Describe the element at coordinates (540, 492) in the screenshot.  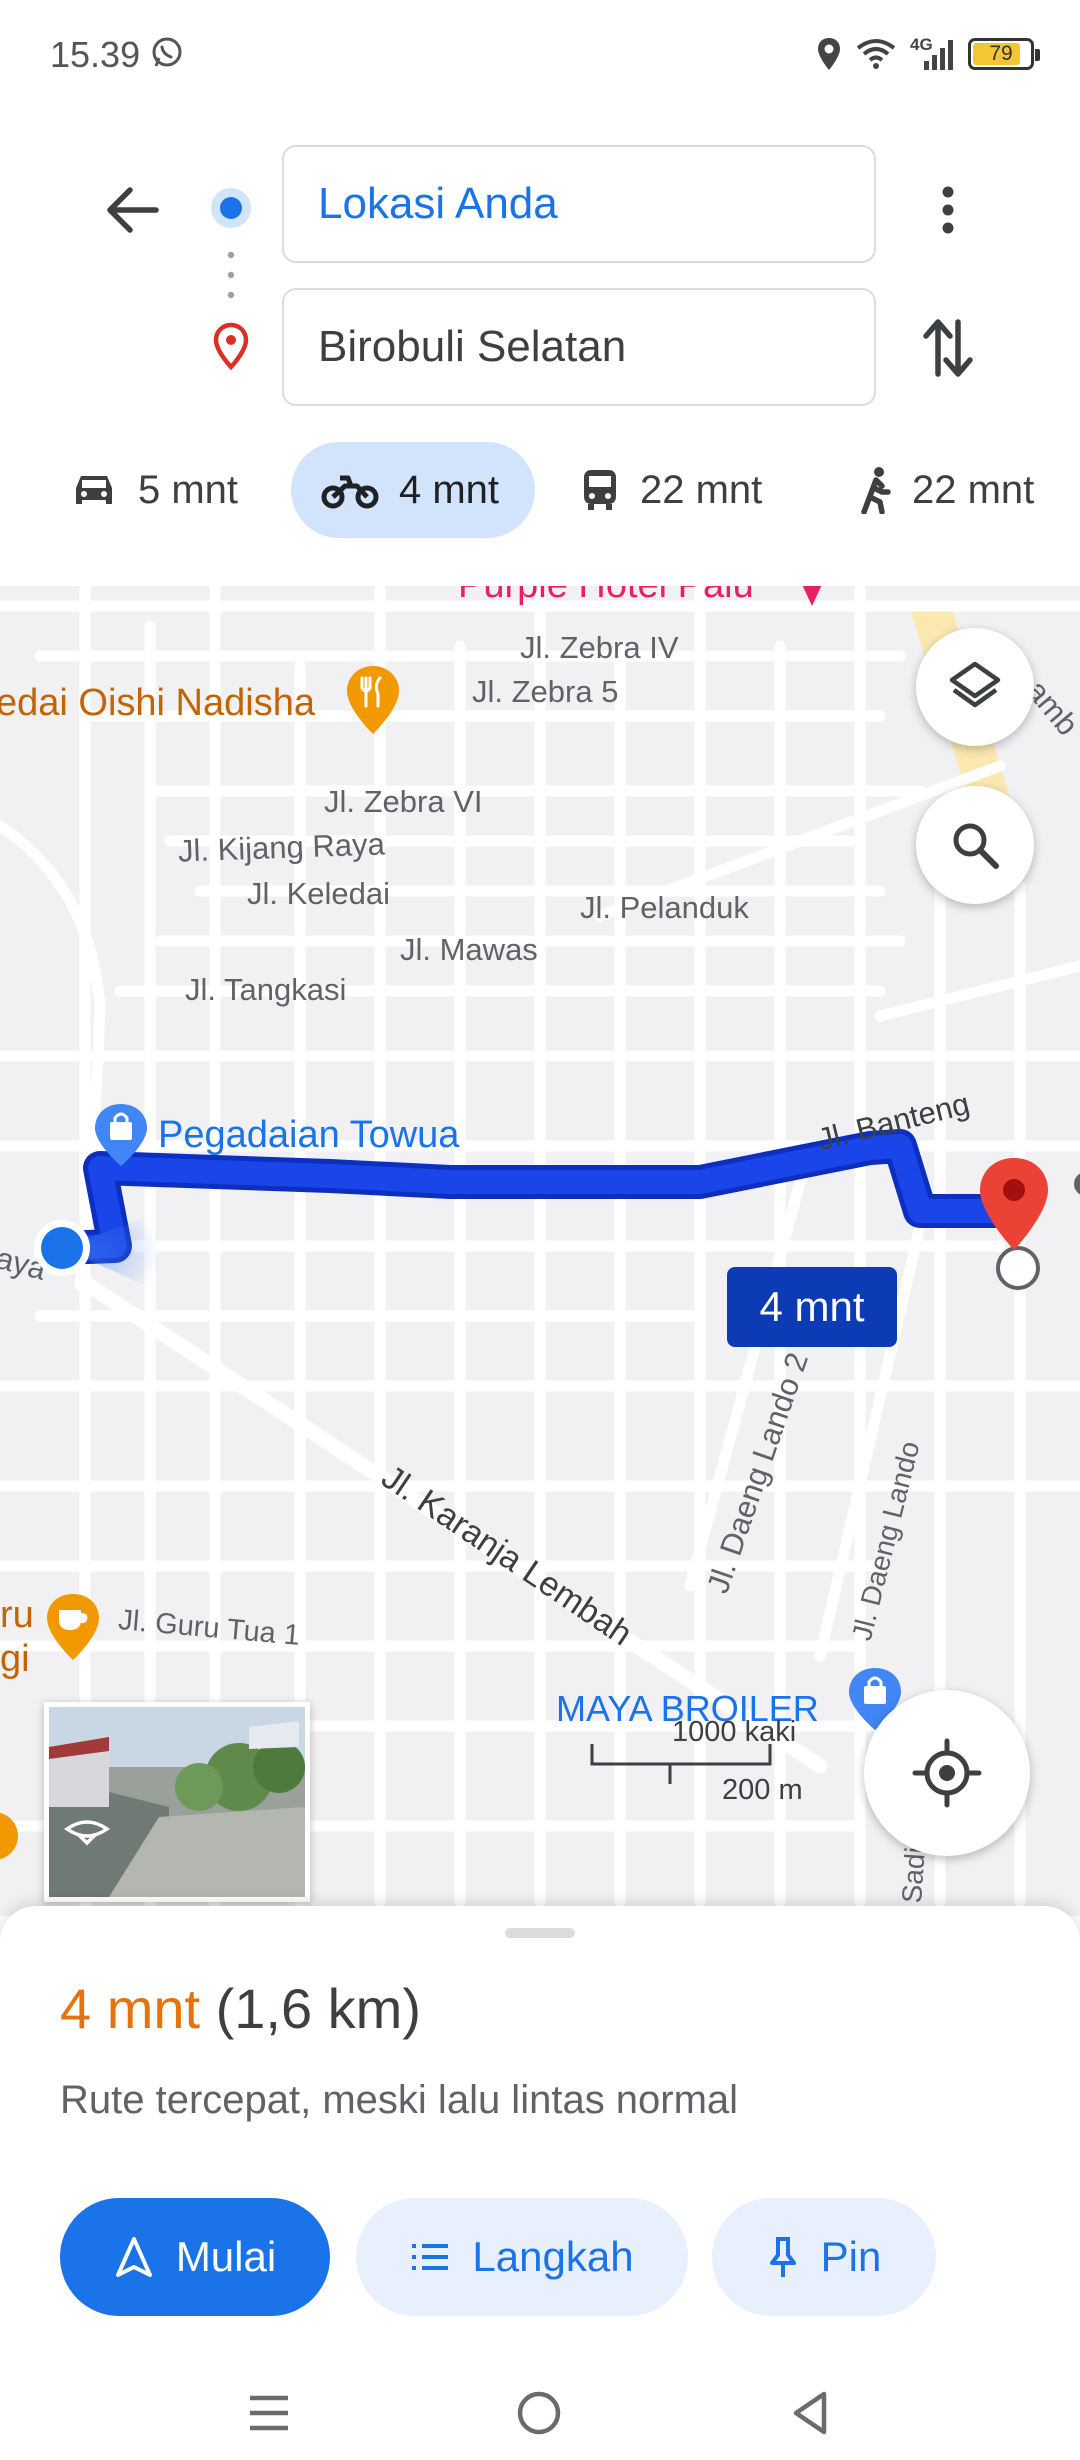
I see `travel-mode-bar: 5 mnt 4 mnt 22 mnt 22 mnt` at that location.